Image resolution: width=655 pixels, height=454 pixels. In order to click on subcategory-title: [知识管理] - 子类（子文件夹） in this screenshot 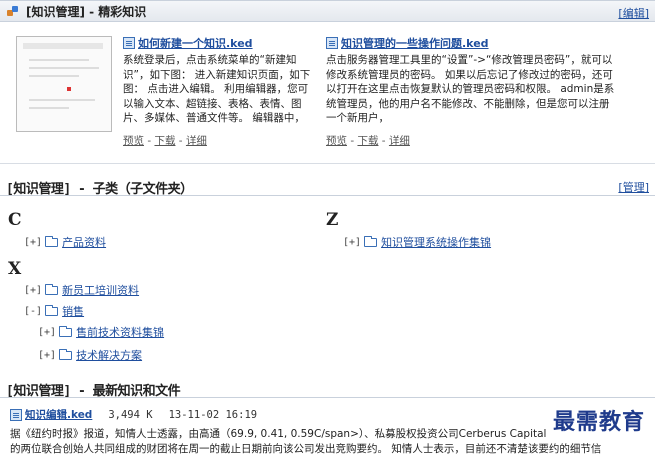, I will do `click(99, 189)`.